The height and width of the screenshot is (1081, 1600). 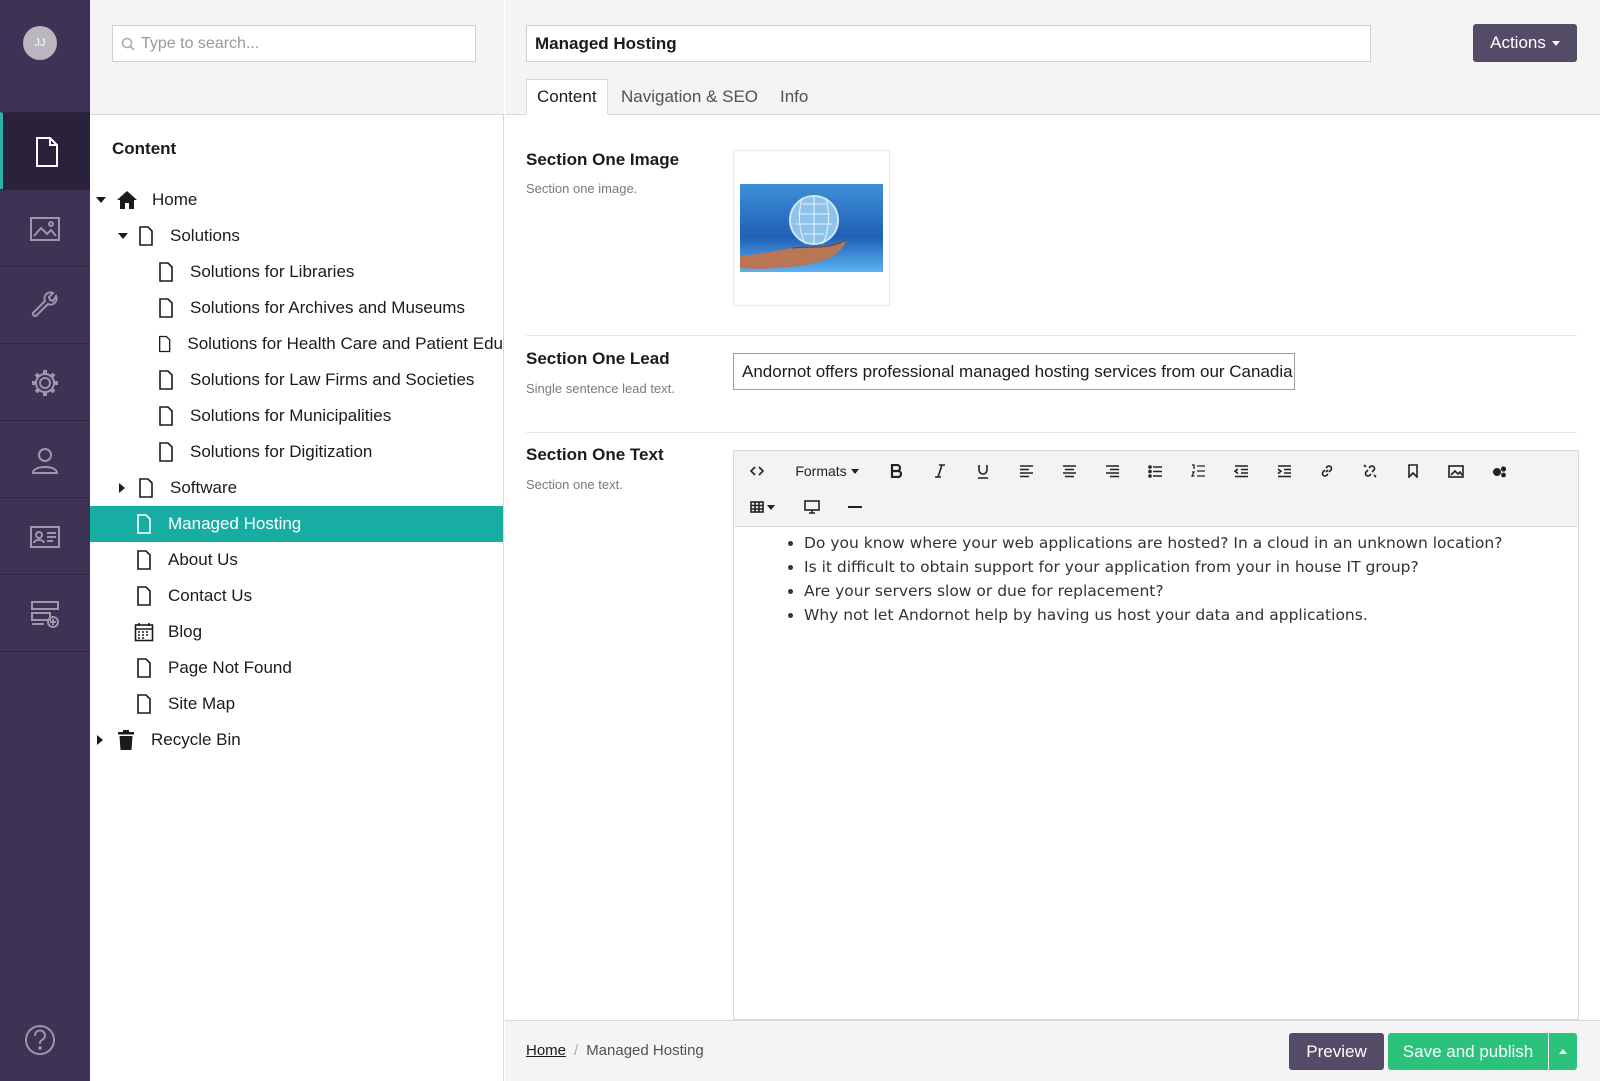 What do you see at coordinates (827, 471) in the screenshot?
I see `formats-dropdown: Formats` at bounding box center [827, 471].